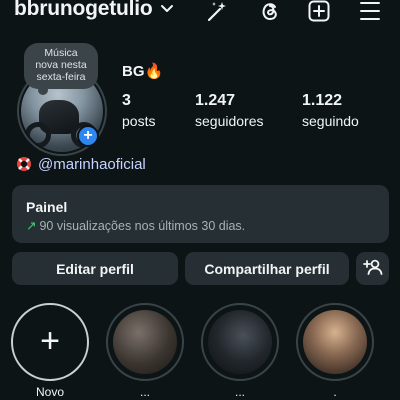 The width and height of the screenshot is (400, 400). Describe the element at coordinates (335, 392) in the screenshot. I see `highlight-label: .` at that location.